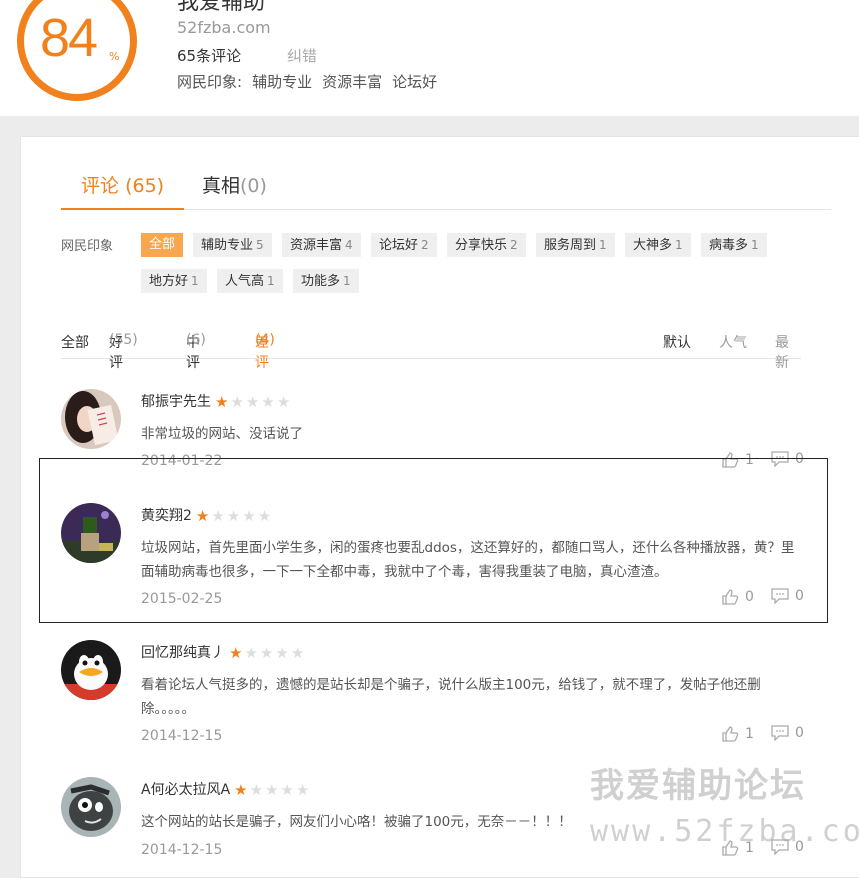  What do you see at coordinates (123, 190) in the screenshot?
I see `tab-comments: 评论 (65)` at bounding box center [123, 190].